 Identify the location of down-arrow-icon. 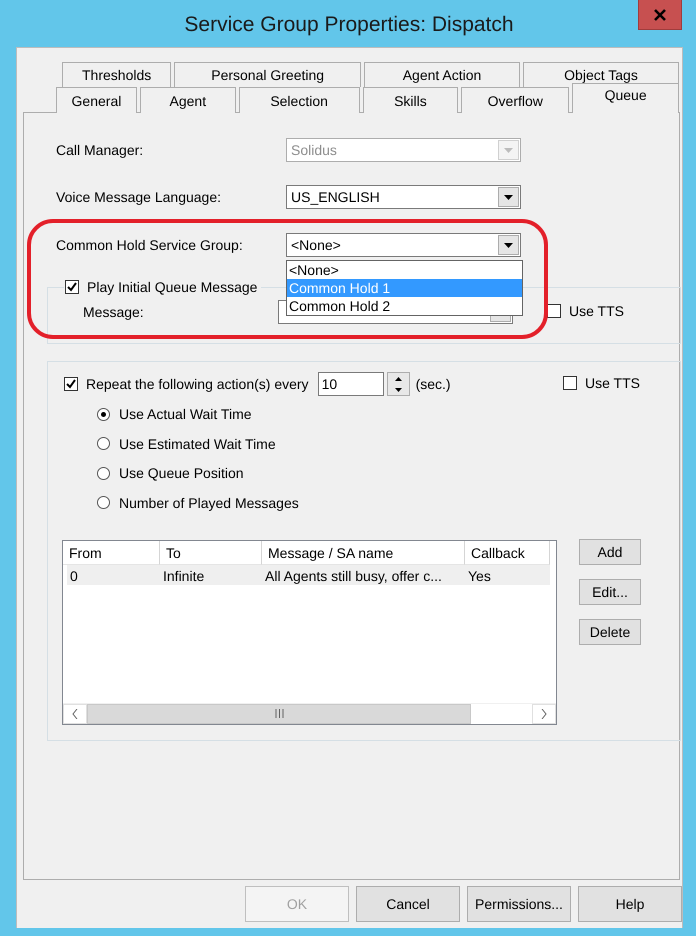
(398, 390).